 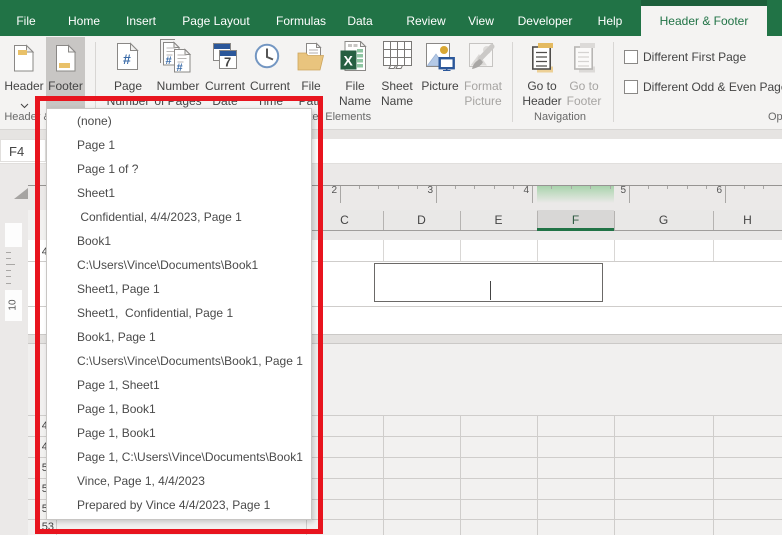 What do you see at coordinates (227, 62) in the screenshot?
I see `svg-text: 7` at bounding box center [227, 62].